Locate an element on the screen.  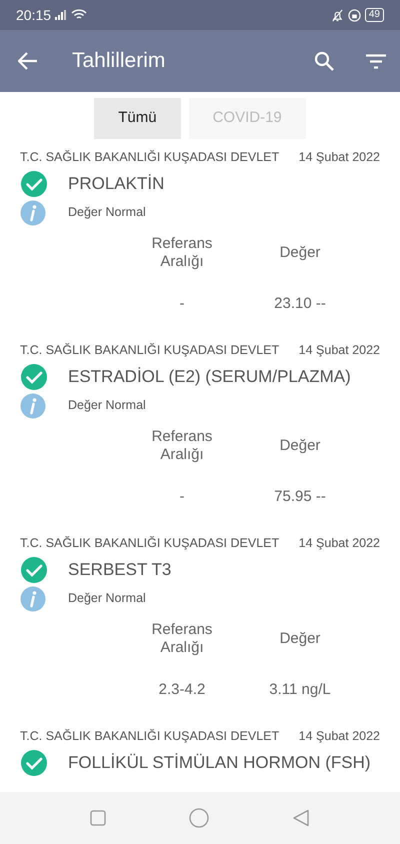
back-arrow-icon is located at coordinates (28, 61).